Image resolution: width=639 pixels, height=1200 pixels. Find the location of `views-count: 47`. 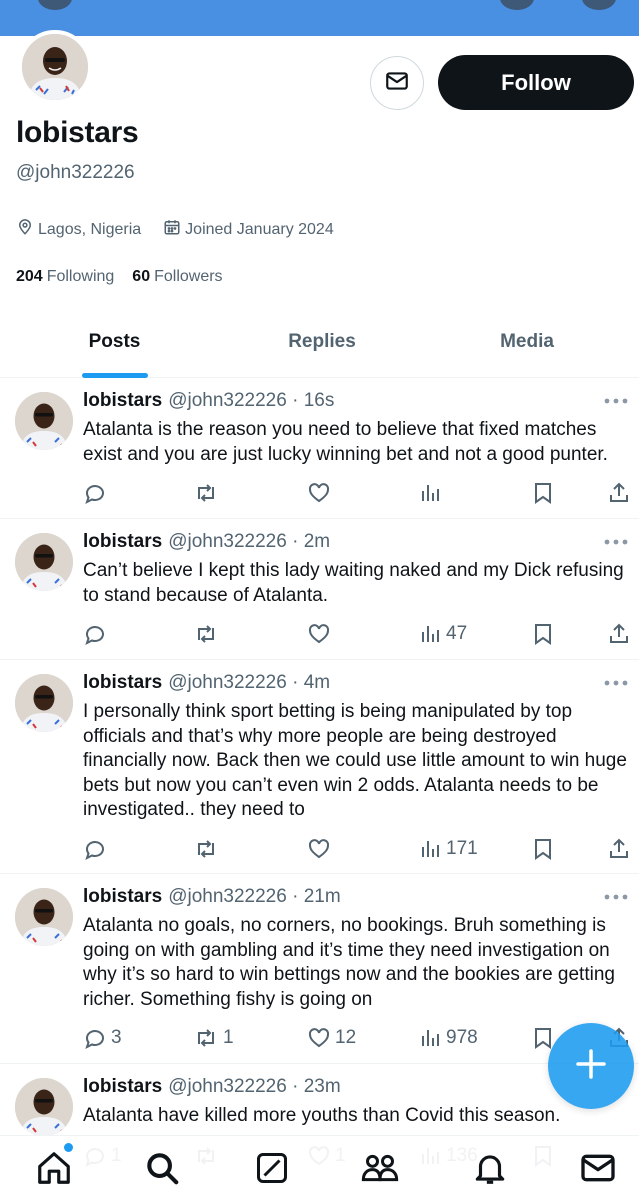

views-count: 47 is located at coordinates (457, 633).